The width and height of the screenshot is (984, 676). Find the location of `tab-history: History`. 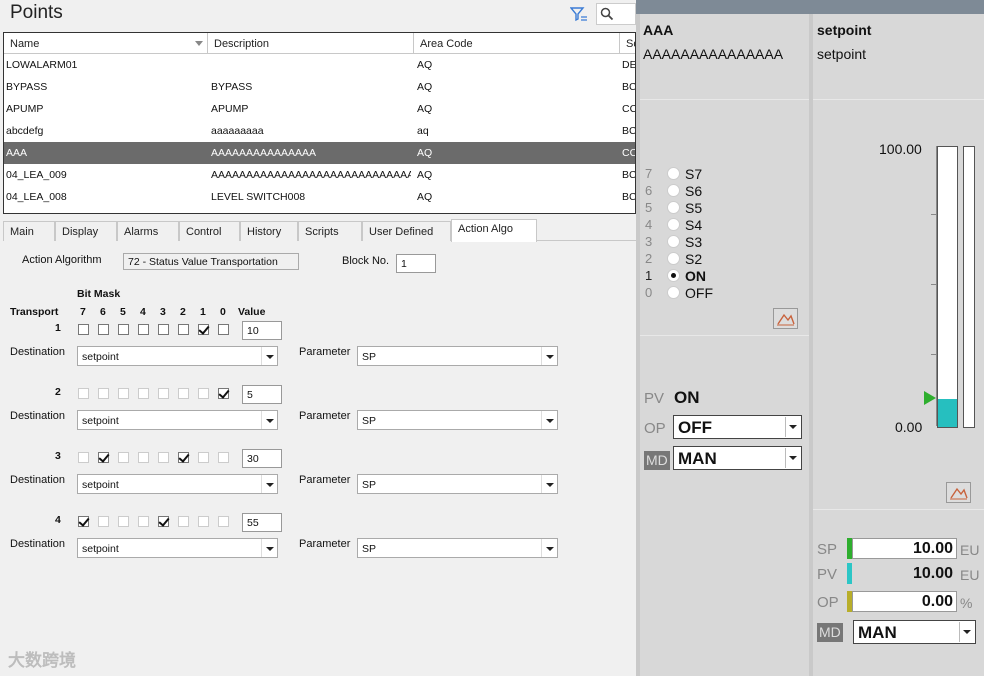

tab-history: History is located at coordinates (269, 231).